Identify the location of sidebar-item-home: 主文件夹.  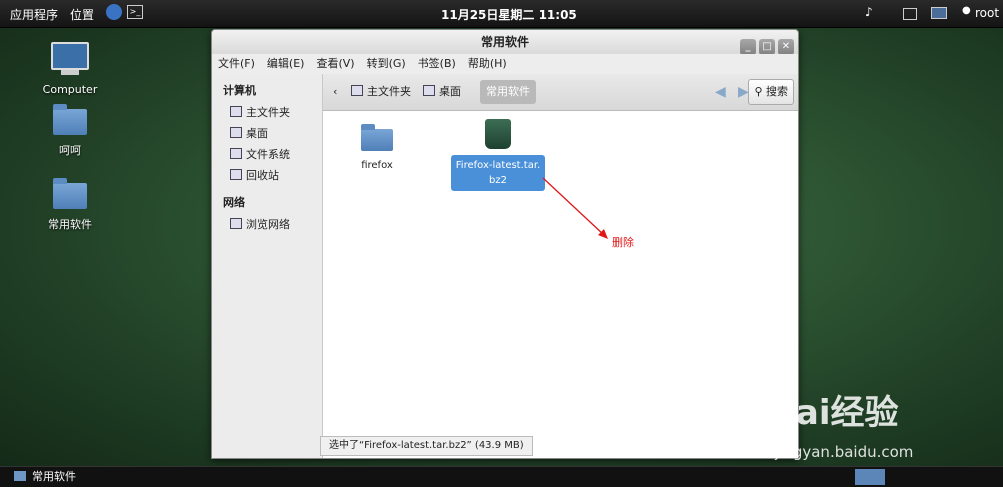
(267, 112).